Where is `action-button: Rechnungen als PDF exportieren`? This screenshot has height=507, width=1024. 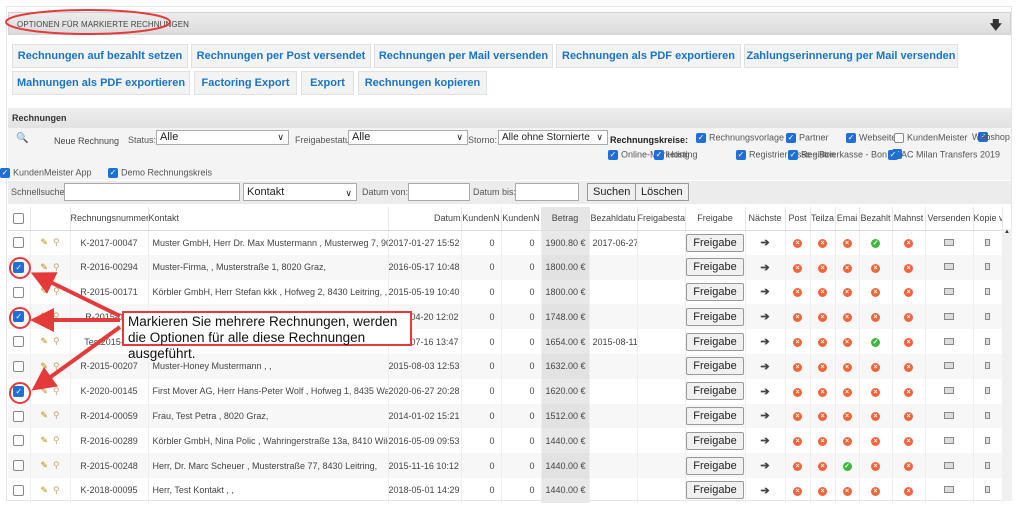
action-button: Rechnungen als PDF exportieren is located at coordinates (648, 56).